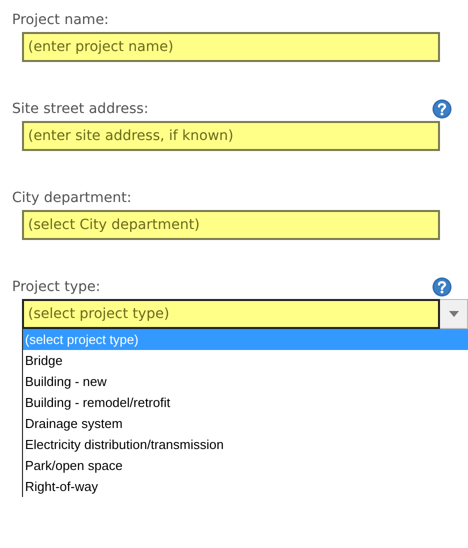  Describe the element at coordinates (60, 20) in the screenshot. I see `field-label: Project name:` at that location.